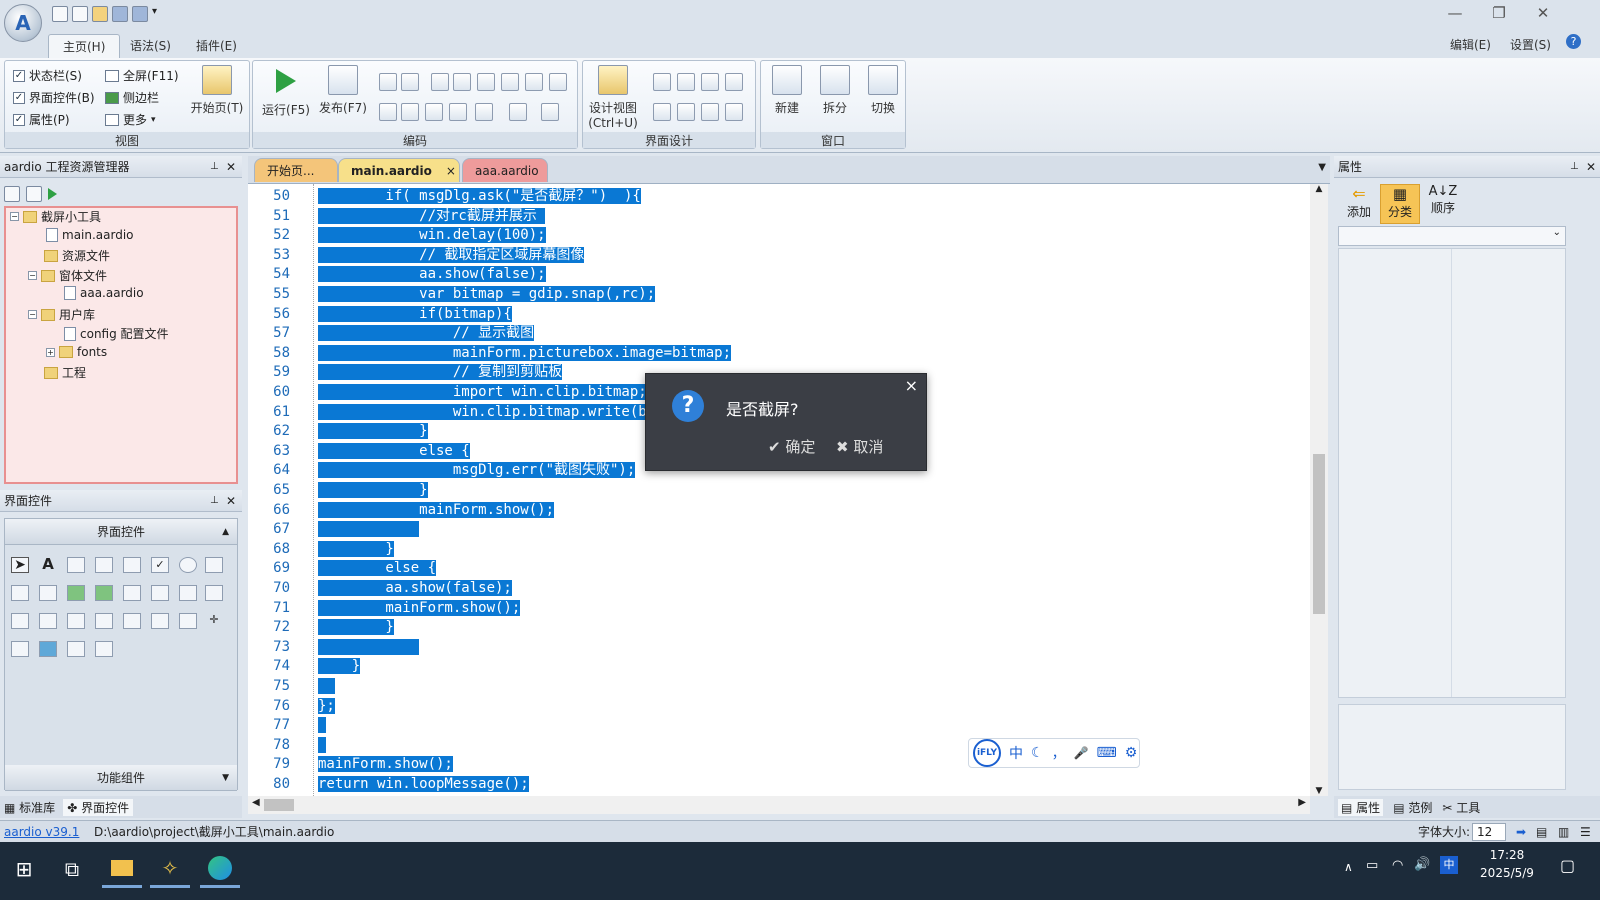 The image size is (1600, 900). Describe the element at coordinates (505, 170) in the screenshot. I see `tab-aaa-aardio: aaa.aardio` at that location.